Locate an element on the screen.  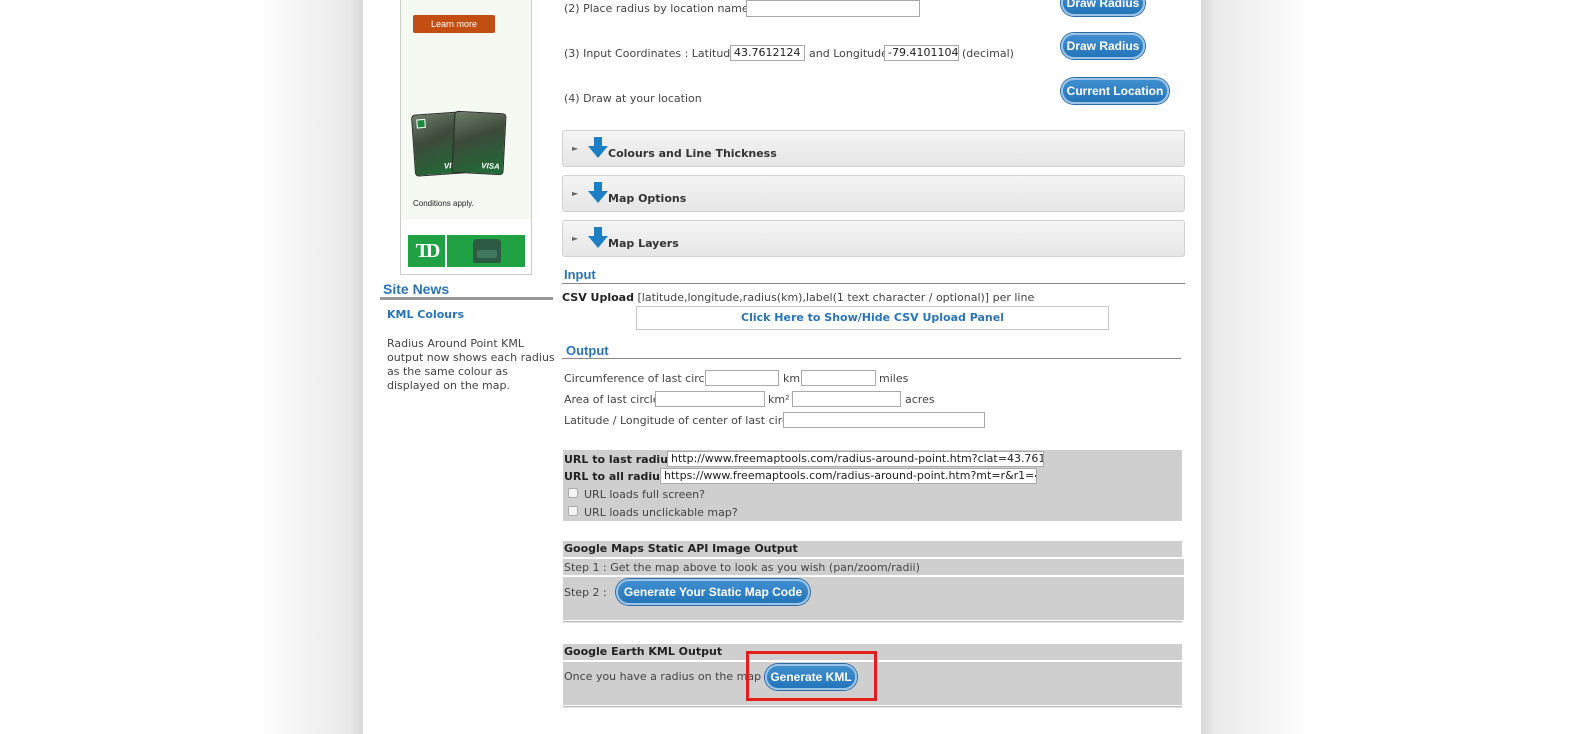
area-label: Area of last circle is located at coordinates (612, 399).